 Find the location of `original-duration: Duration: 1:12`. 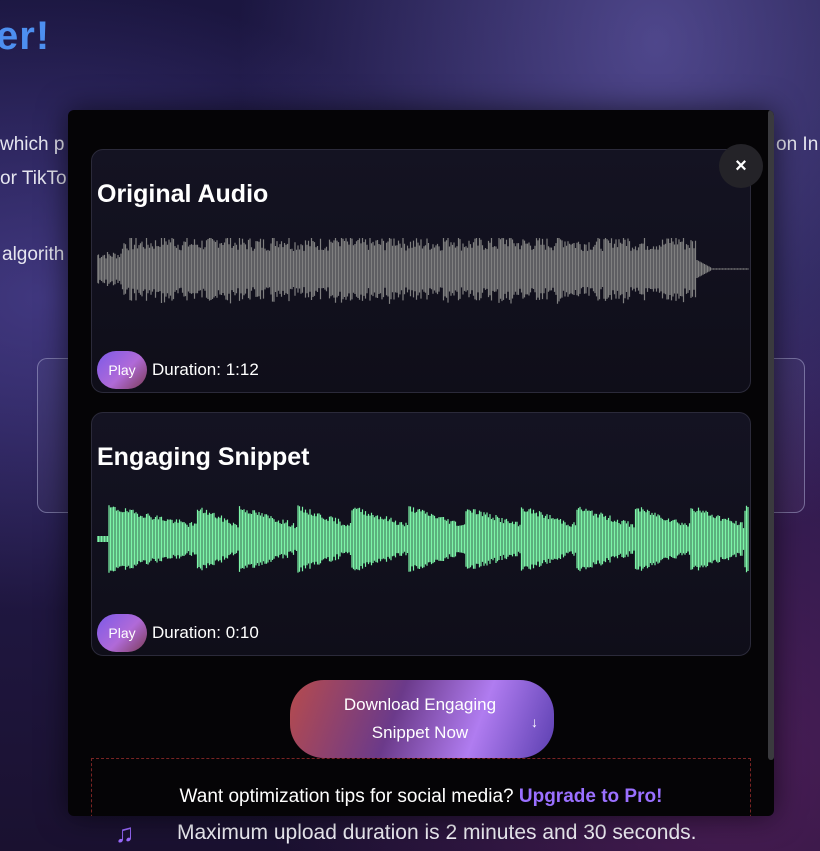

original-duration: Duration: 1:12 is located at coordinates (205, 369).